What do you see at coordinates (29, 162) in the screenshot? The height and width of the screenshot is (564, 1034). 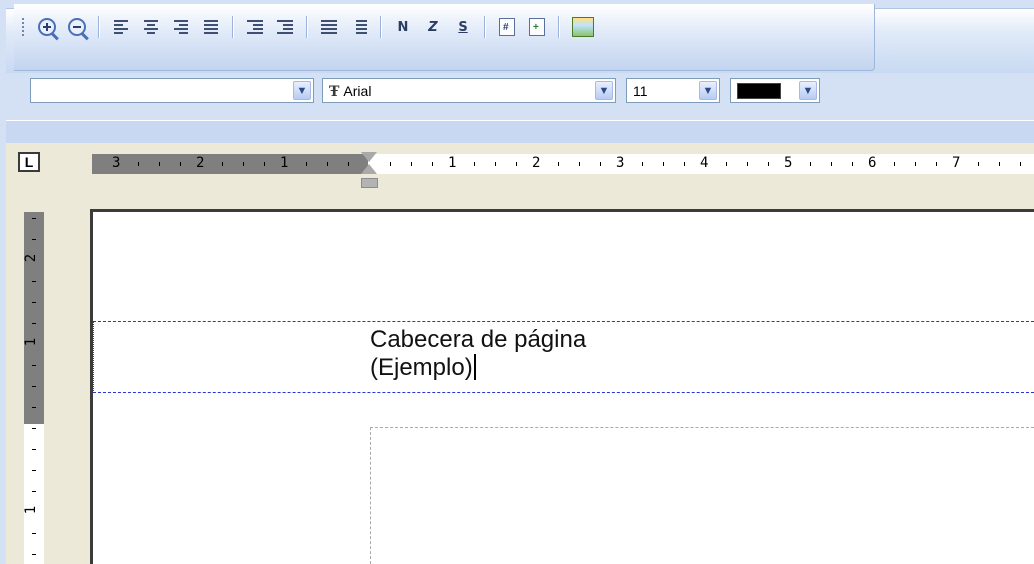 I see `tab-stop-selector: L` at bounding box center [29, 162].